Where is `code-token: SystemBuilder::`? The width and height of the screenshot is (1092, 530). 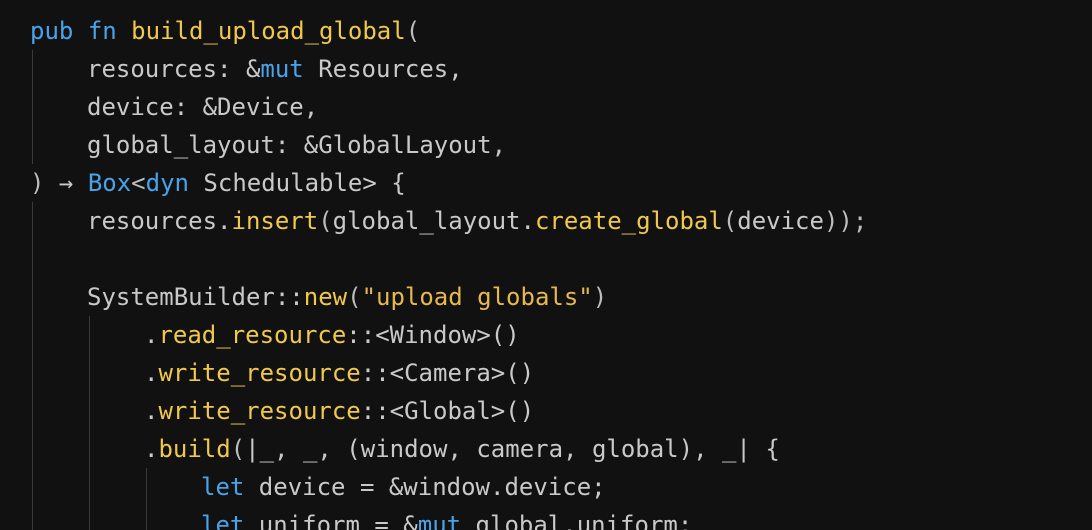
code-token: SystemBuilder:: is located at coordinates (195, 297).